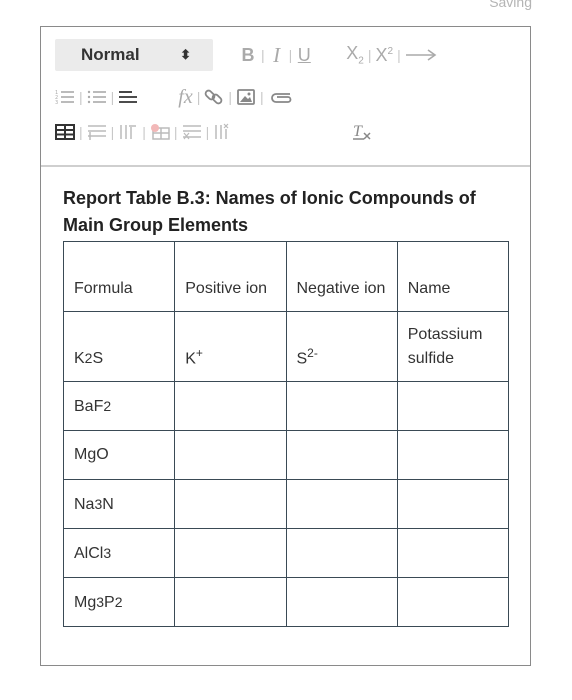 The height and width of the screenshot is (700, 572). I want to click on table-delete-button, so click(160, 132).